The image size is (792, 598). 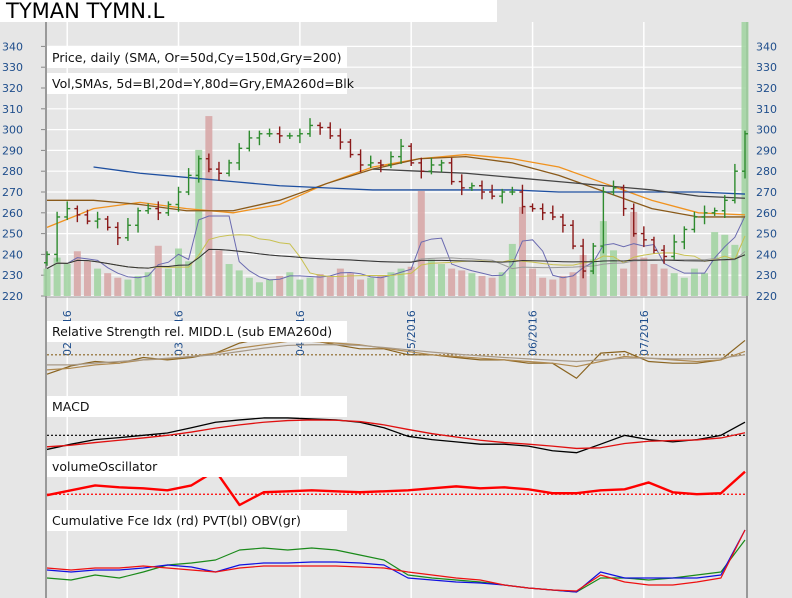 I want to click on y-tick-label-left: 280, so click(x=12, y=171).